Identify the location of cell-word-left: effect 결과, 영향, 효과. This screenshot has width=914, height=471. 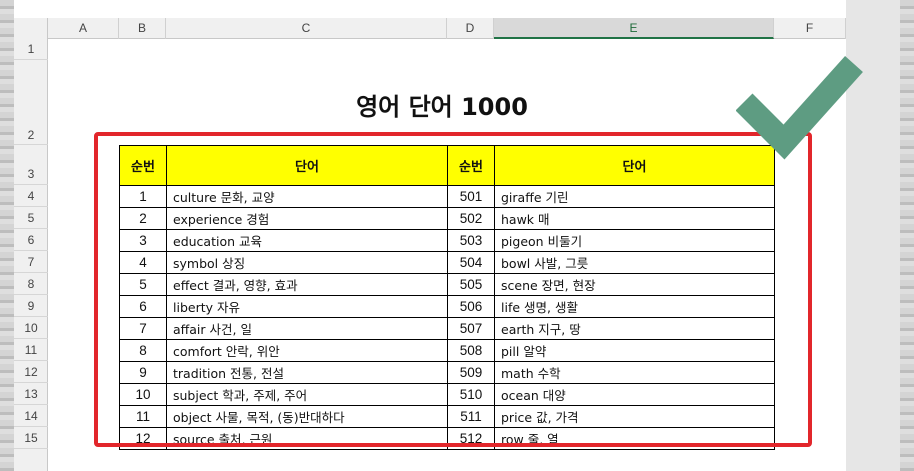
(307, 284).